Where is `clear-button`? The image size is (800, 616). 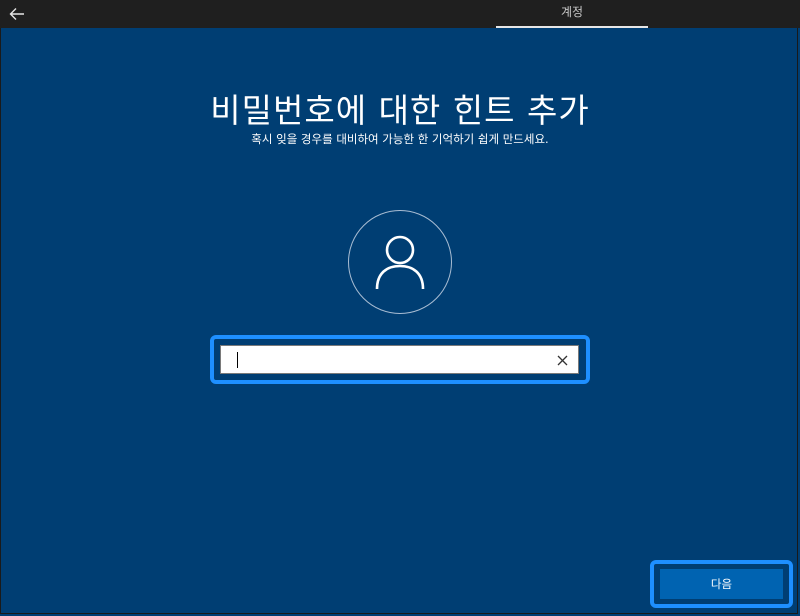 clear-button is located at coordinates (562, 360).